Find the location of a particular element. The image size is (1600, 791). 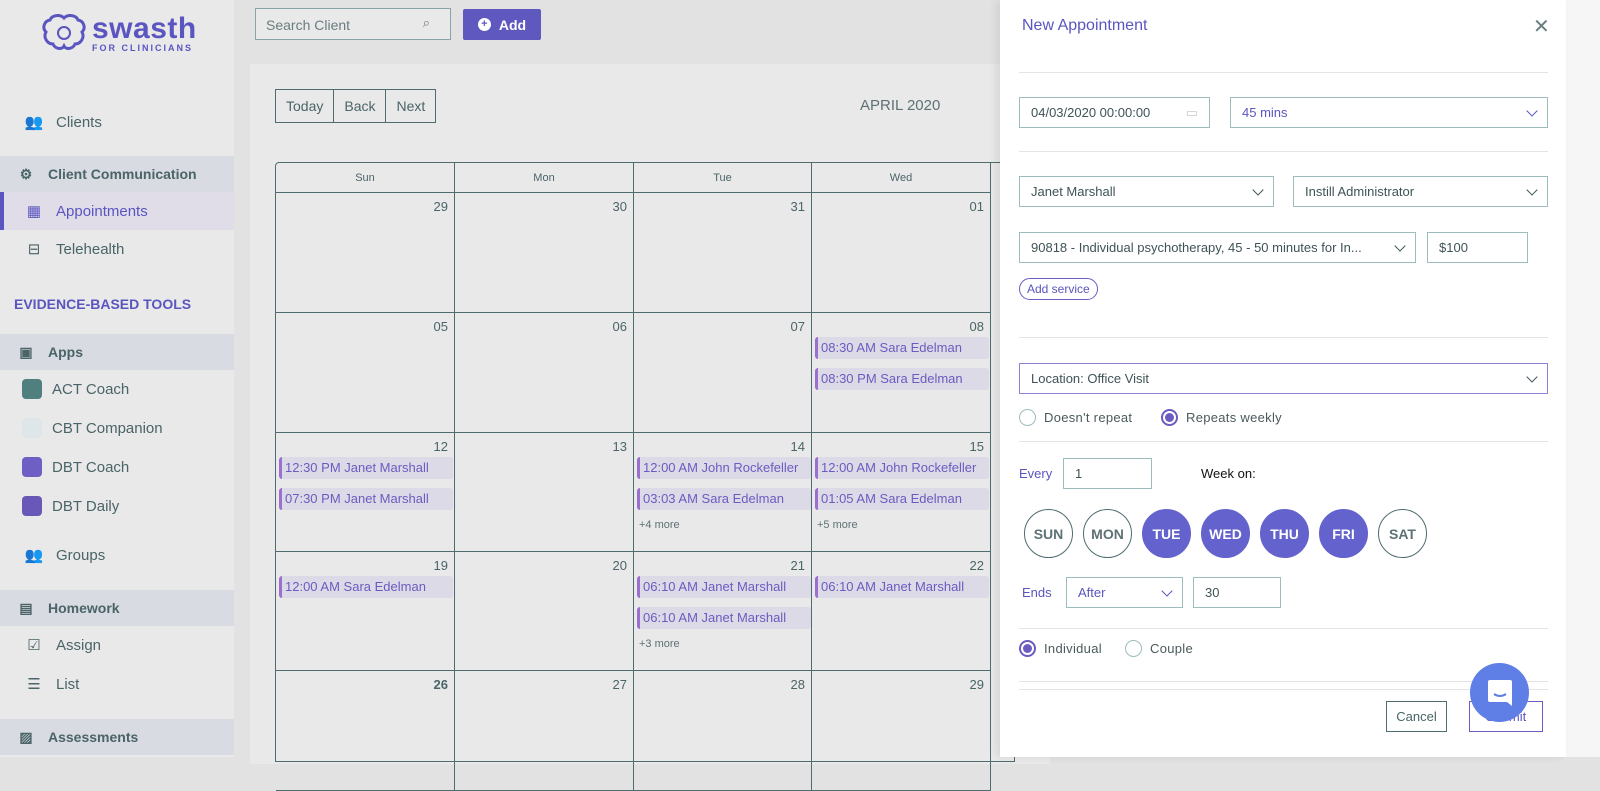

date-number: 19 is located at coordinates (441, 565).